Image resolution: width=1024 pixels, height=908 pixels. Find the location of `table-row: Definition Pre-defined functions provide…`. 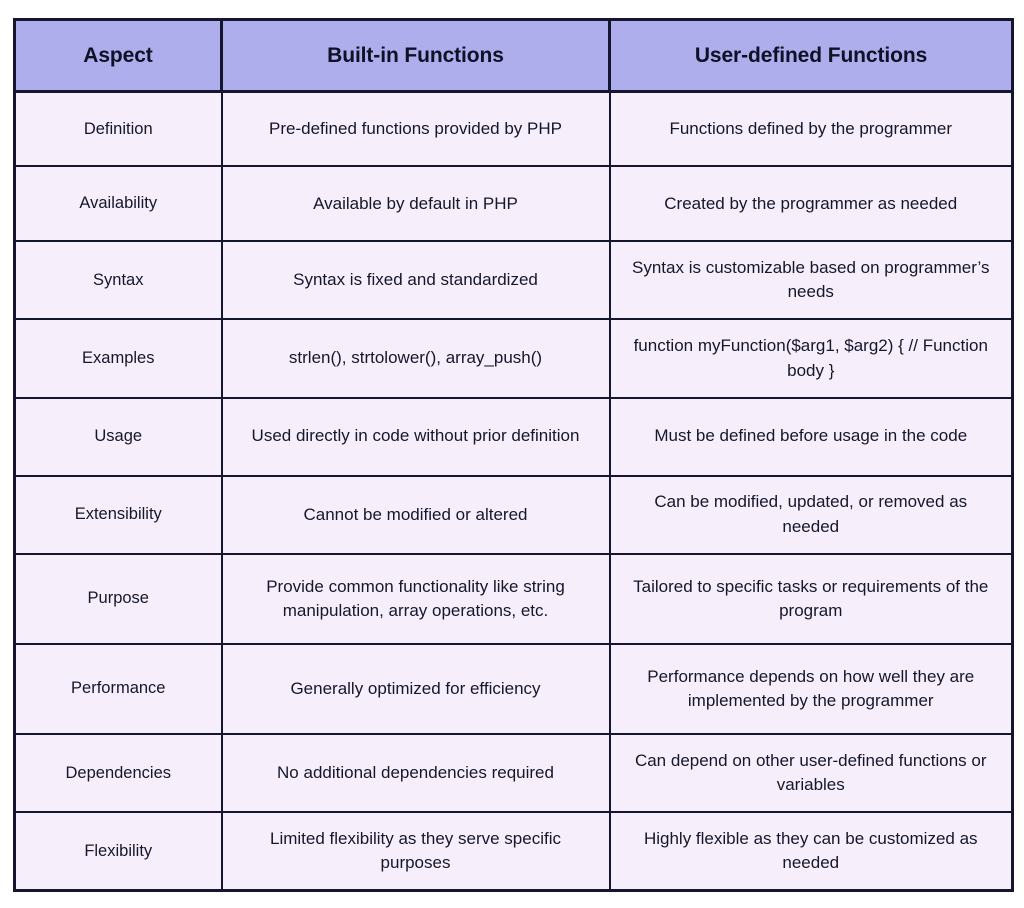

table-row: Definition Pre-defined functions provide… is located at coordinates (513, 129).